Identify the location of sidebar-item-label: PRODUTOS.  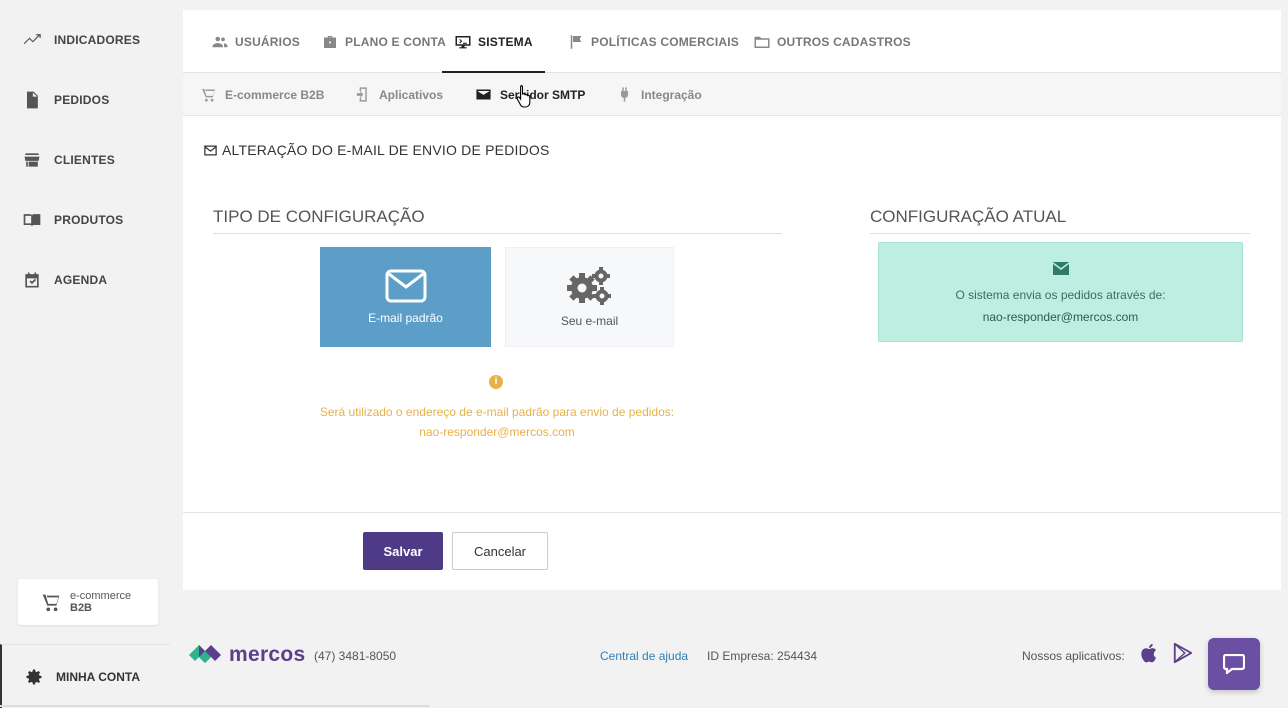
(89, 220).